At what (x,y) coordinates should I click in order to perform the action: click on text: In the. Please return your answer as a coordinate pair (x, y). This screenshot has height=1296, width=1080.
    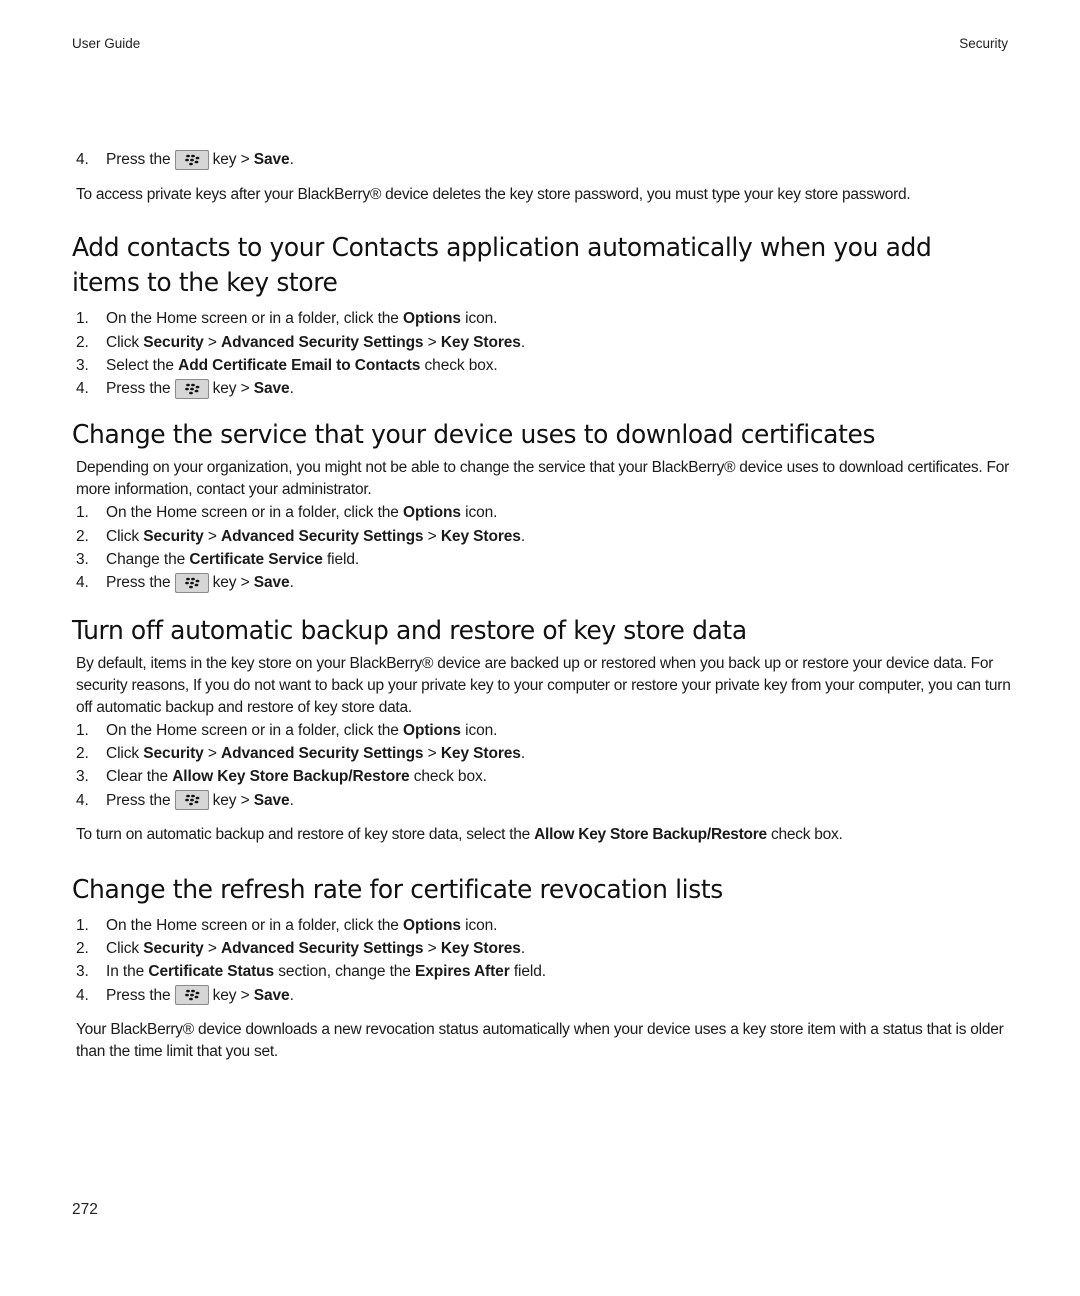
    Looking at the image, I should click on (127, 972).